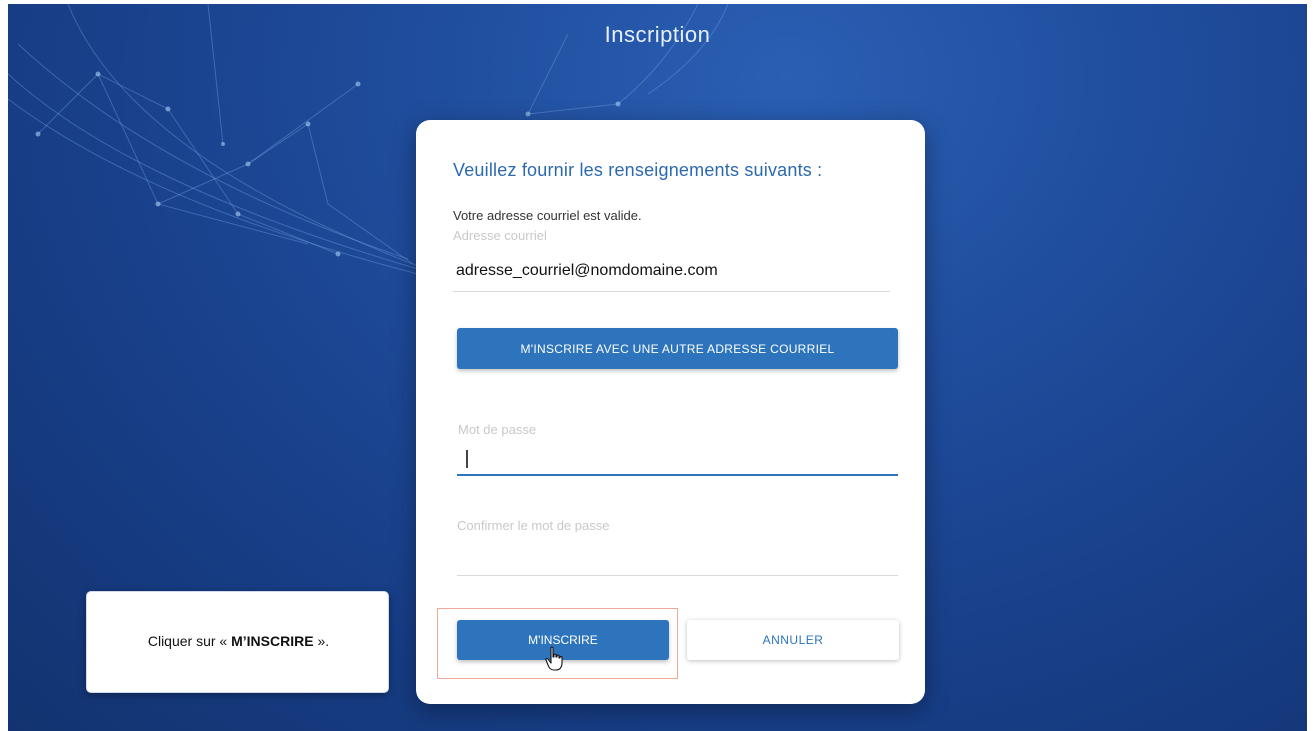  I want to click on password-input, so click(677, 458).